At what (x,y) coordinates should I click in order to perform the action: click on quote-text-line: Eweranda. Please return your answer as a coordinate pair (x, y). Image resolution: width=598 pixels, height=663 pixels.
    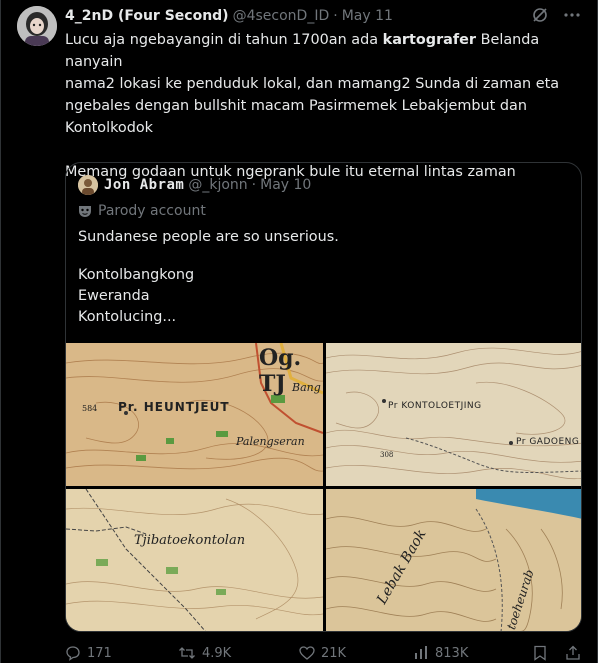
    Looking at the image, I should click on (114, 296).